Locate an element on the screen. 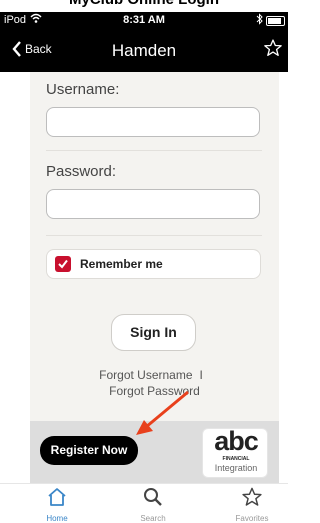 The image size is (320, 523). forgot-username-link: Forgot Username is located at coordinates (145, 375).